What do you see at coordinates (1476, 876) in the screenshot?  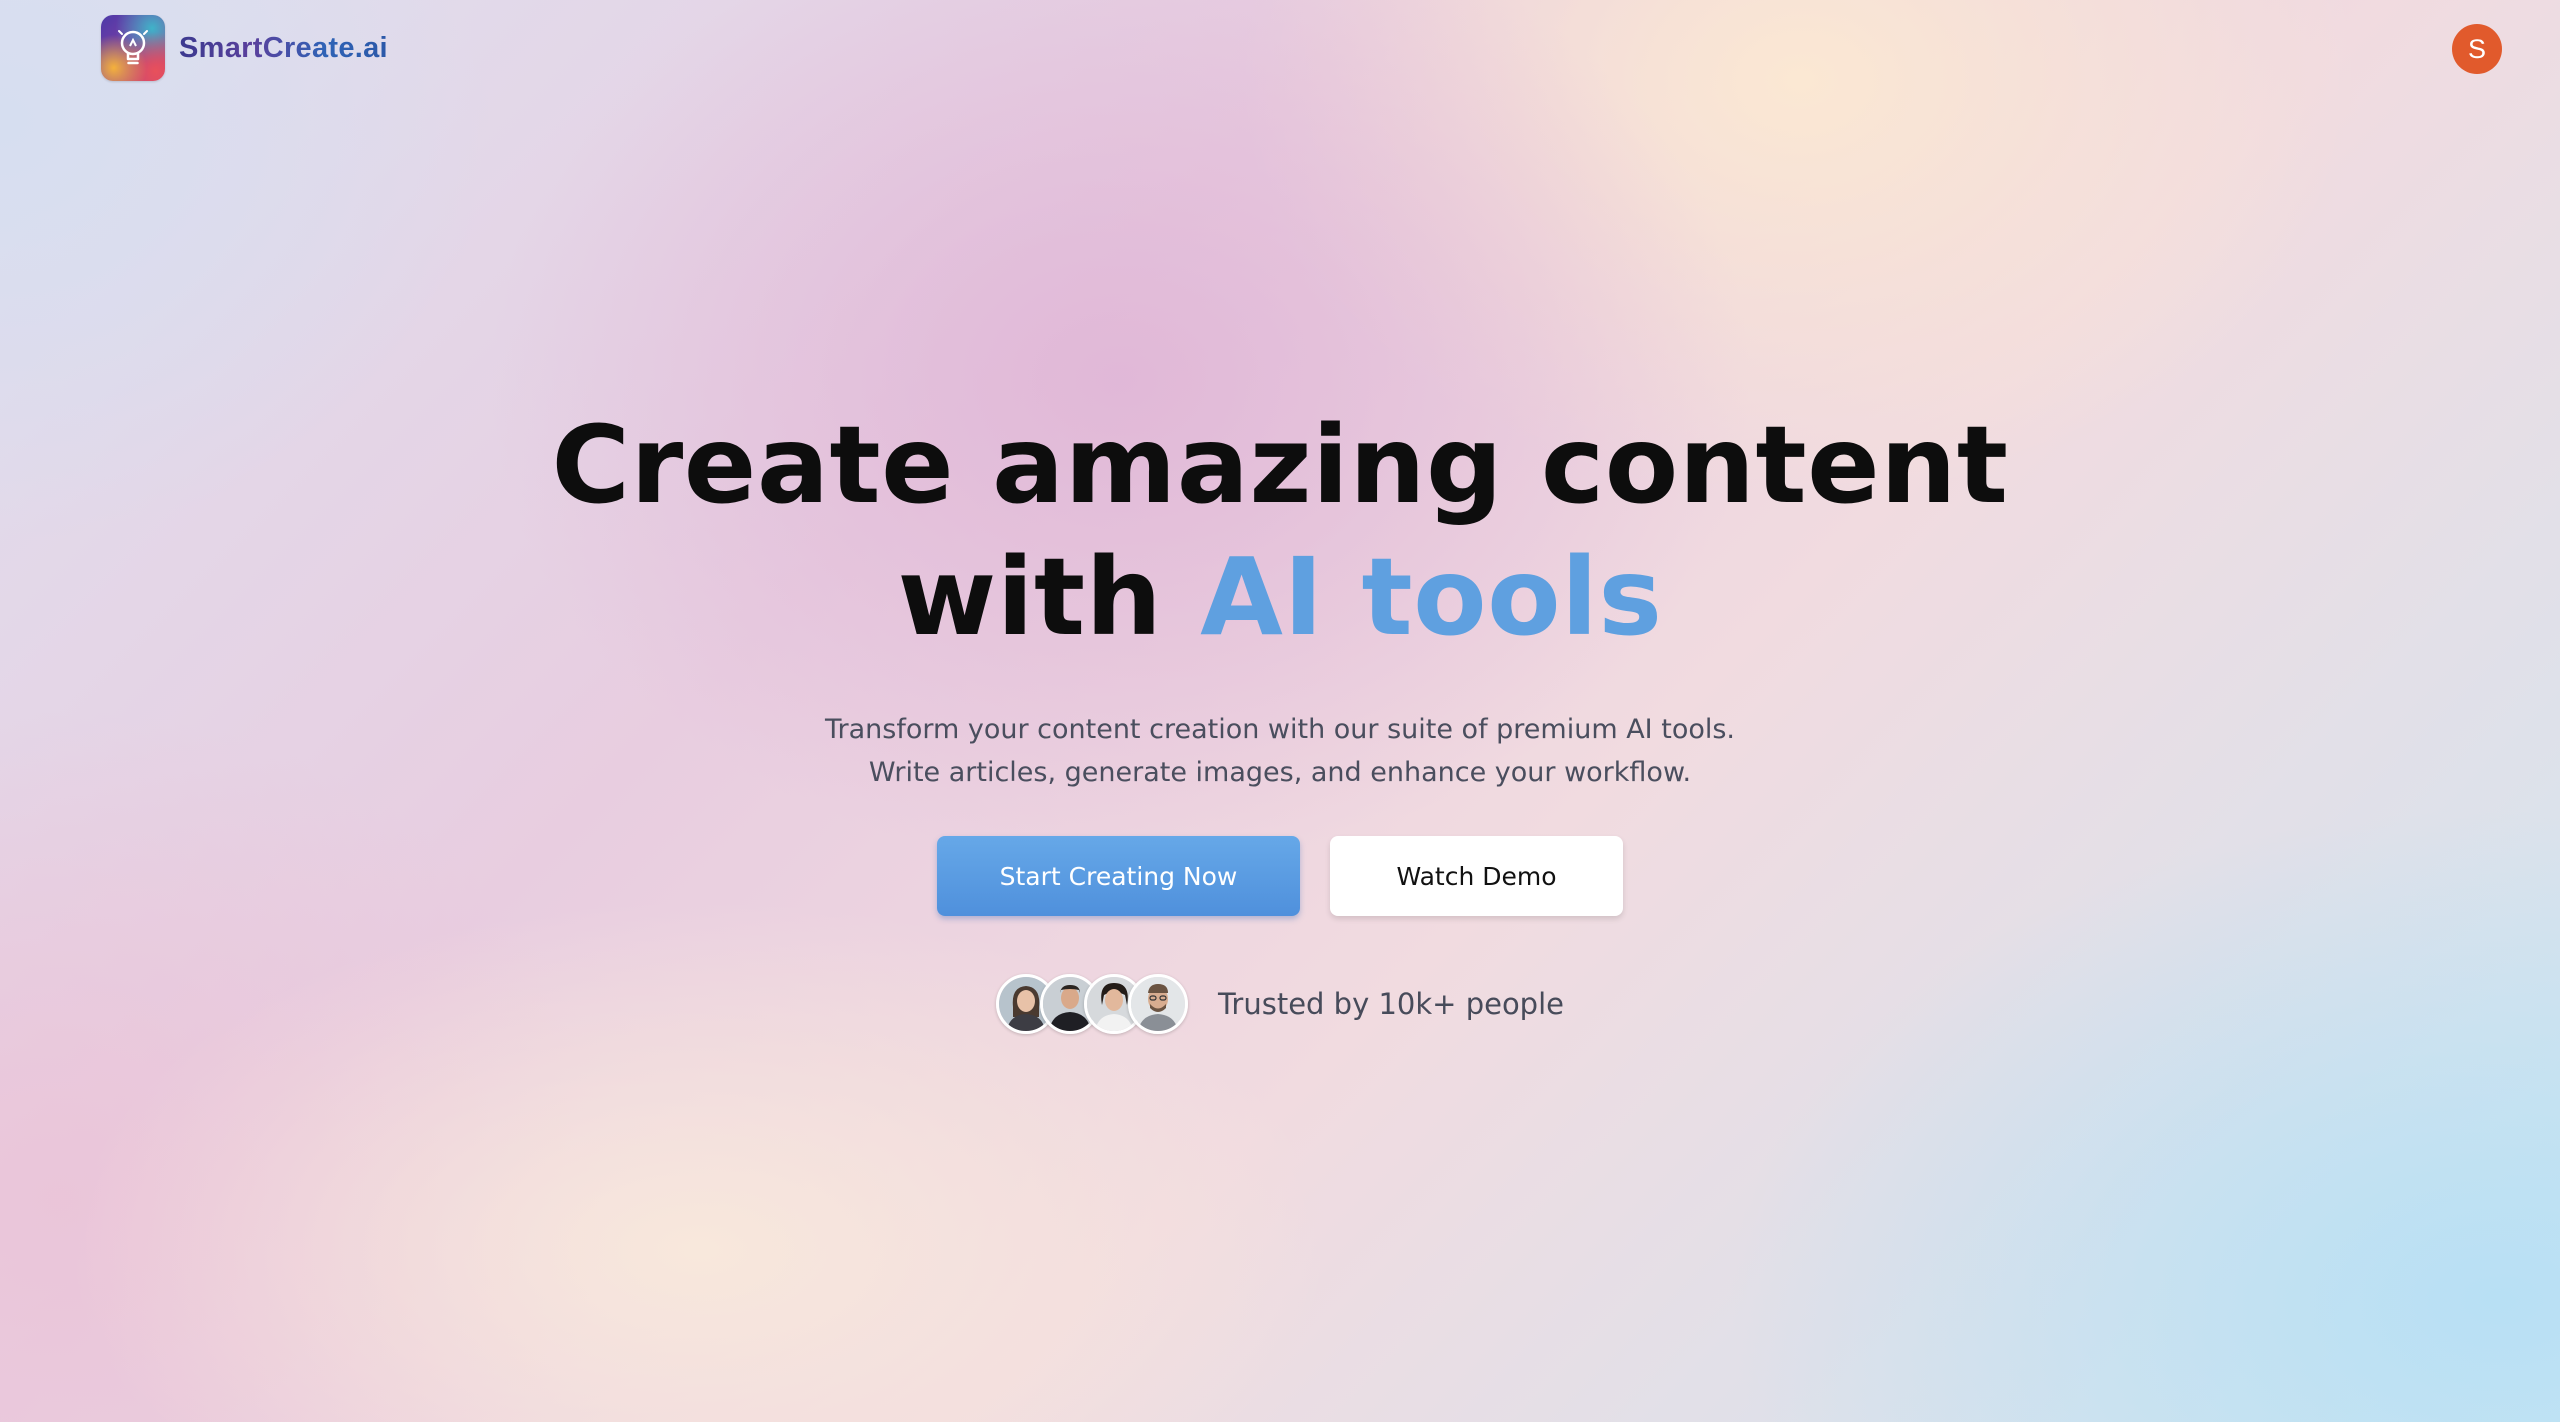 I see `watch-demo-button: Watch Demo` at bounding box center [1476, 876].